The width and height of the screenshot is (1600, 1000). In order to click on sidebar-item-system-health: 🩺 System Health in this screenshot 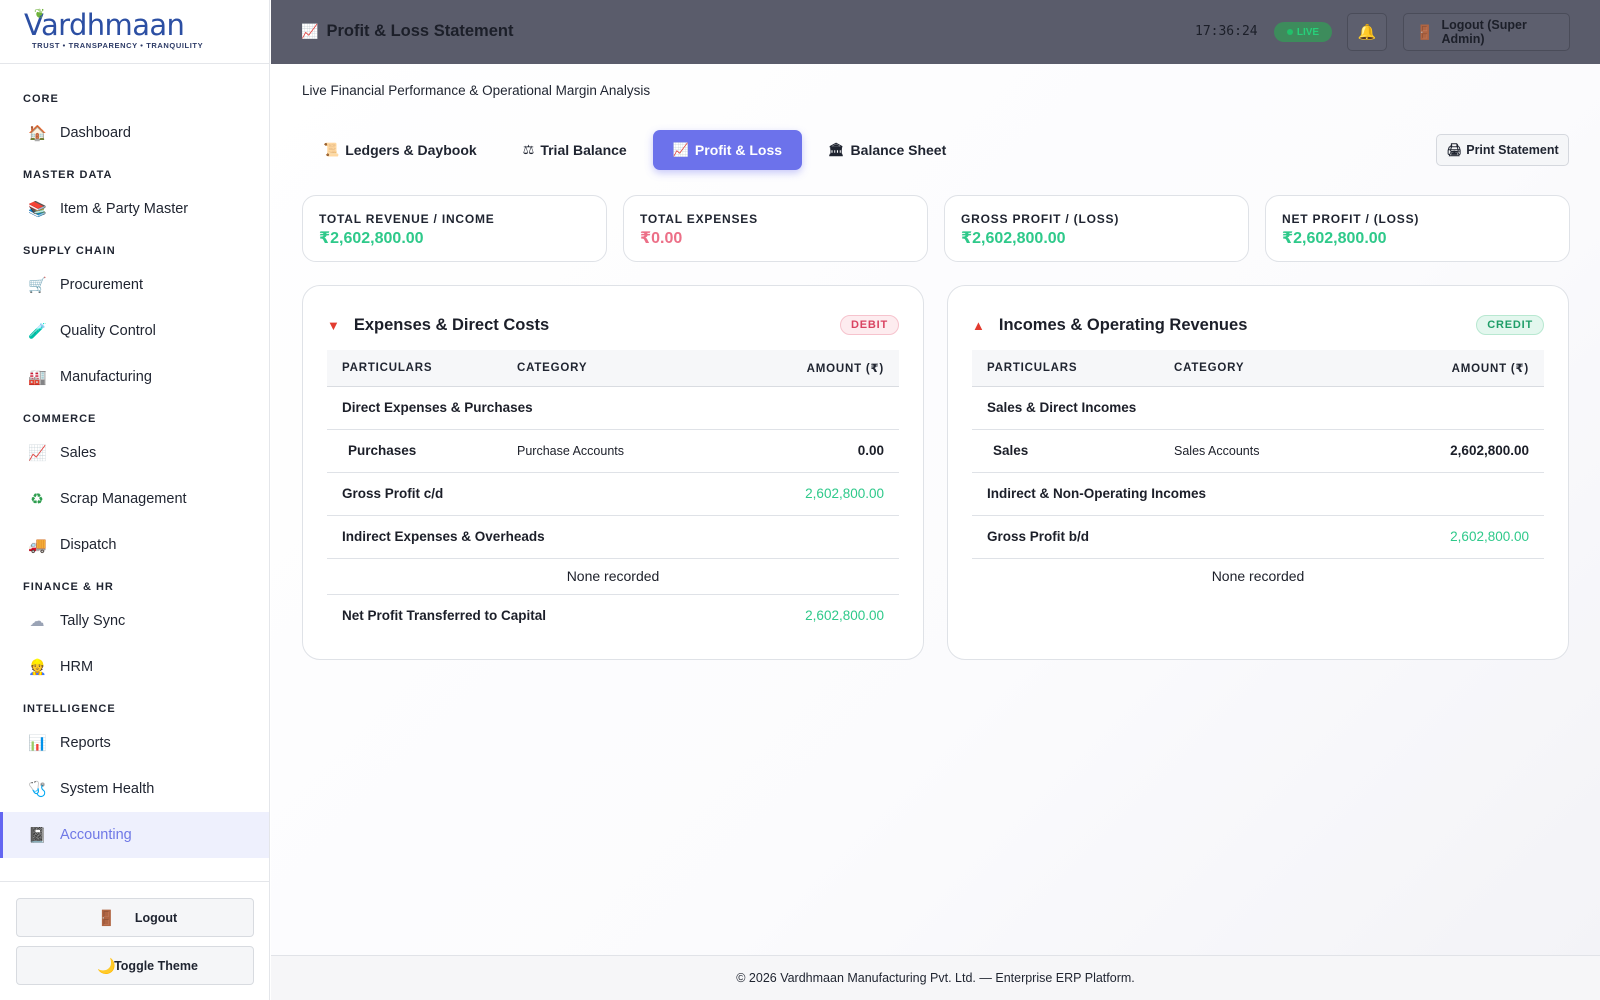, I will do `click(134, 789)`.